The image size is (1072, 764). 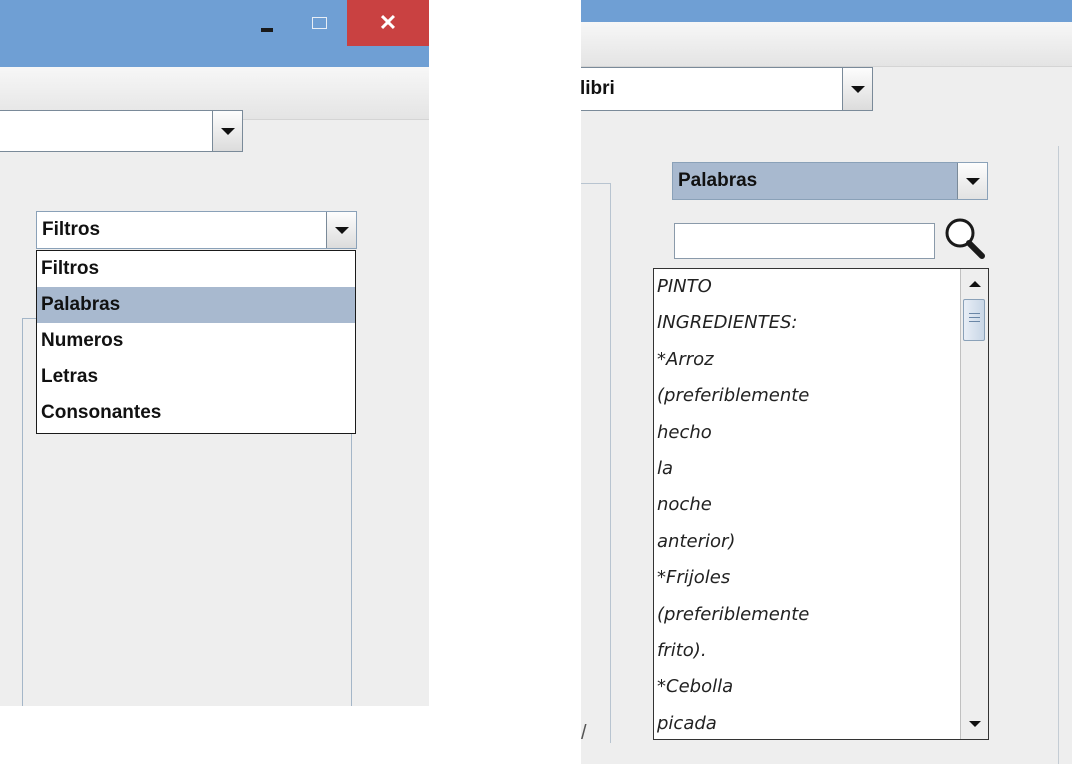 I want to click on filter-option-selected: Palabras, so click(x=196, y=305).